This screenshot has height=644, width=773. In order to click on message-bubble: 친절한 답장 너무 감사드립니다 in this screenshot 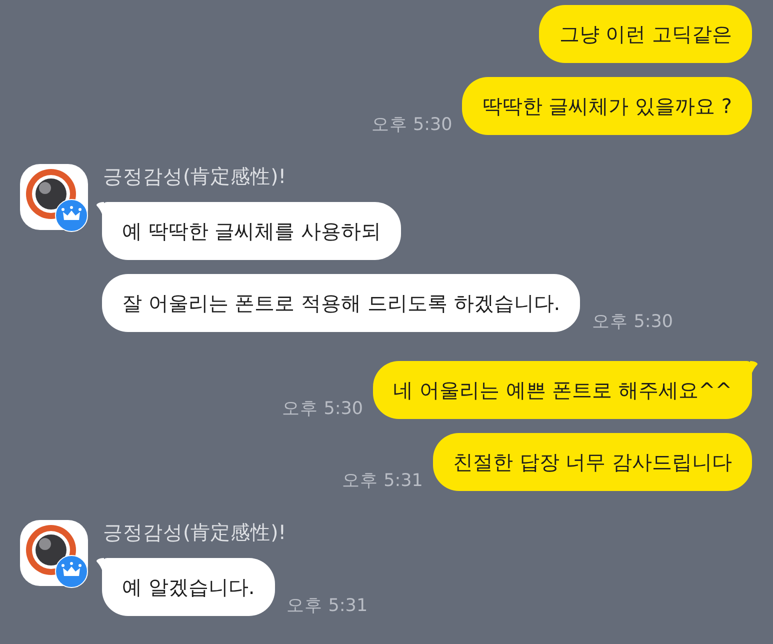, I will do `click(592, 462)`.